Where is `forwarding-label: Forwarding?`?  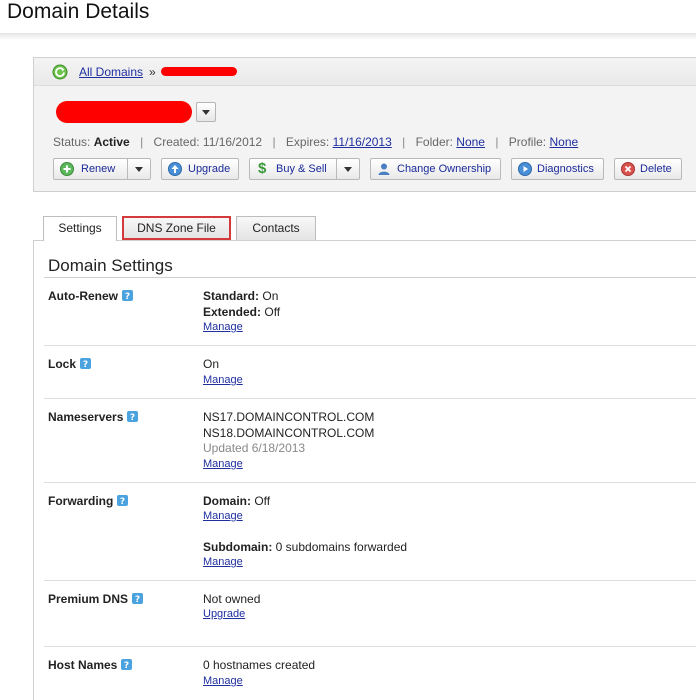 forwarding-label: Forwarding? is located at coordinates (88, 501).